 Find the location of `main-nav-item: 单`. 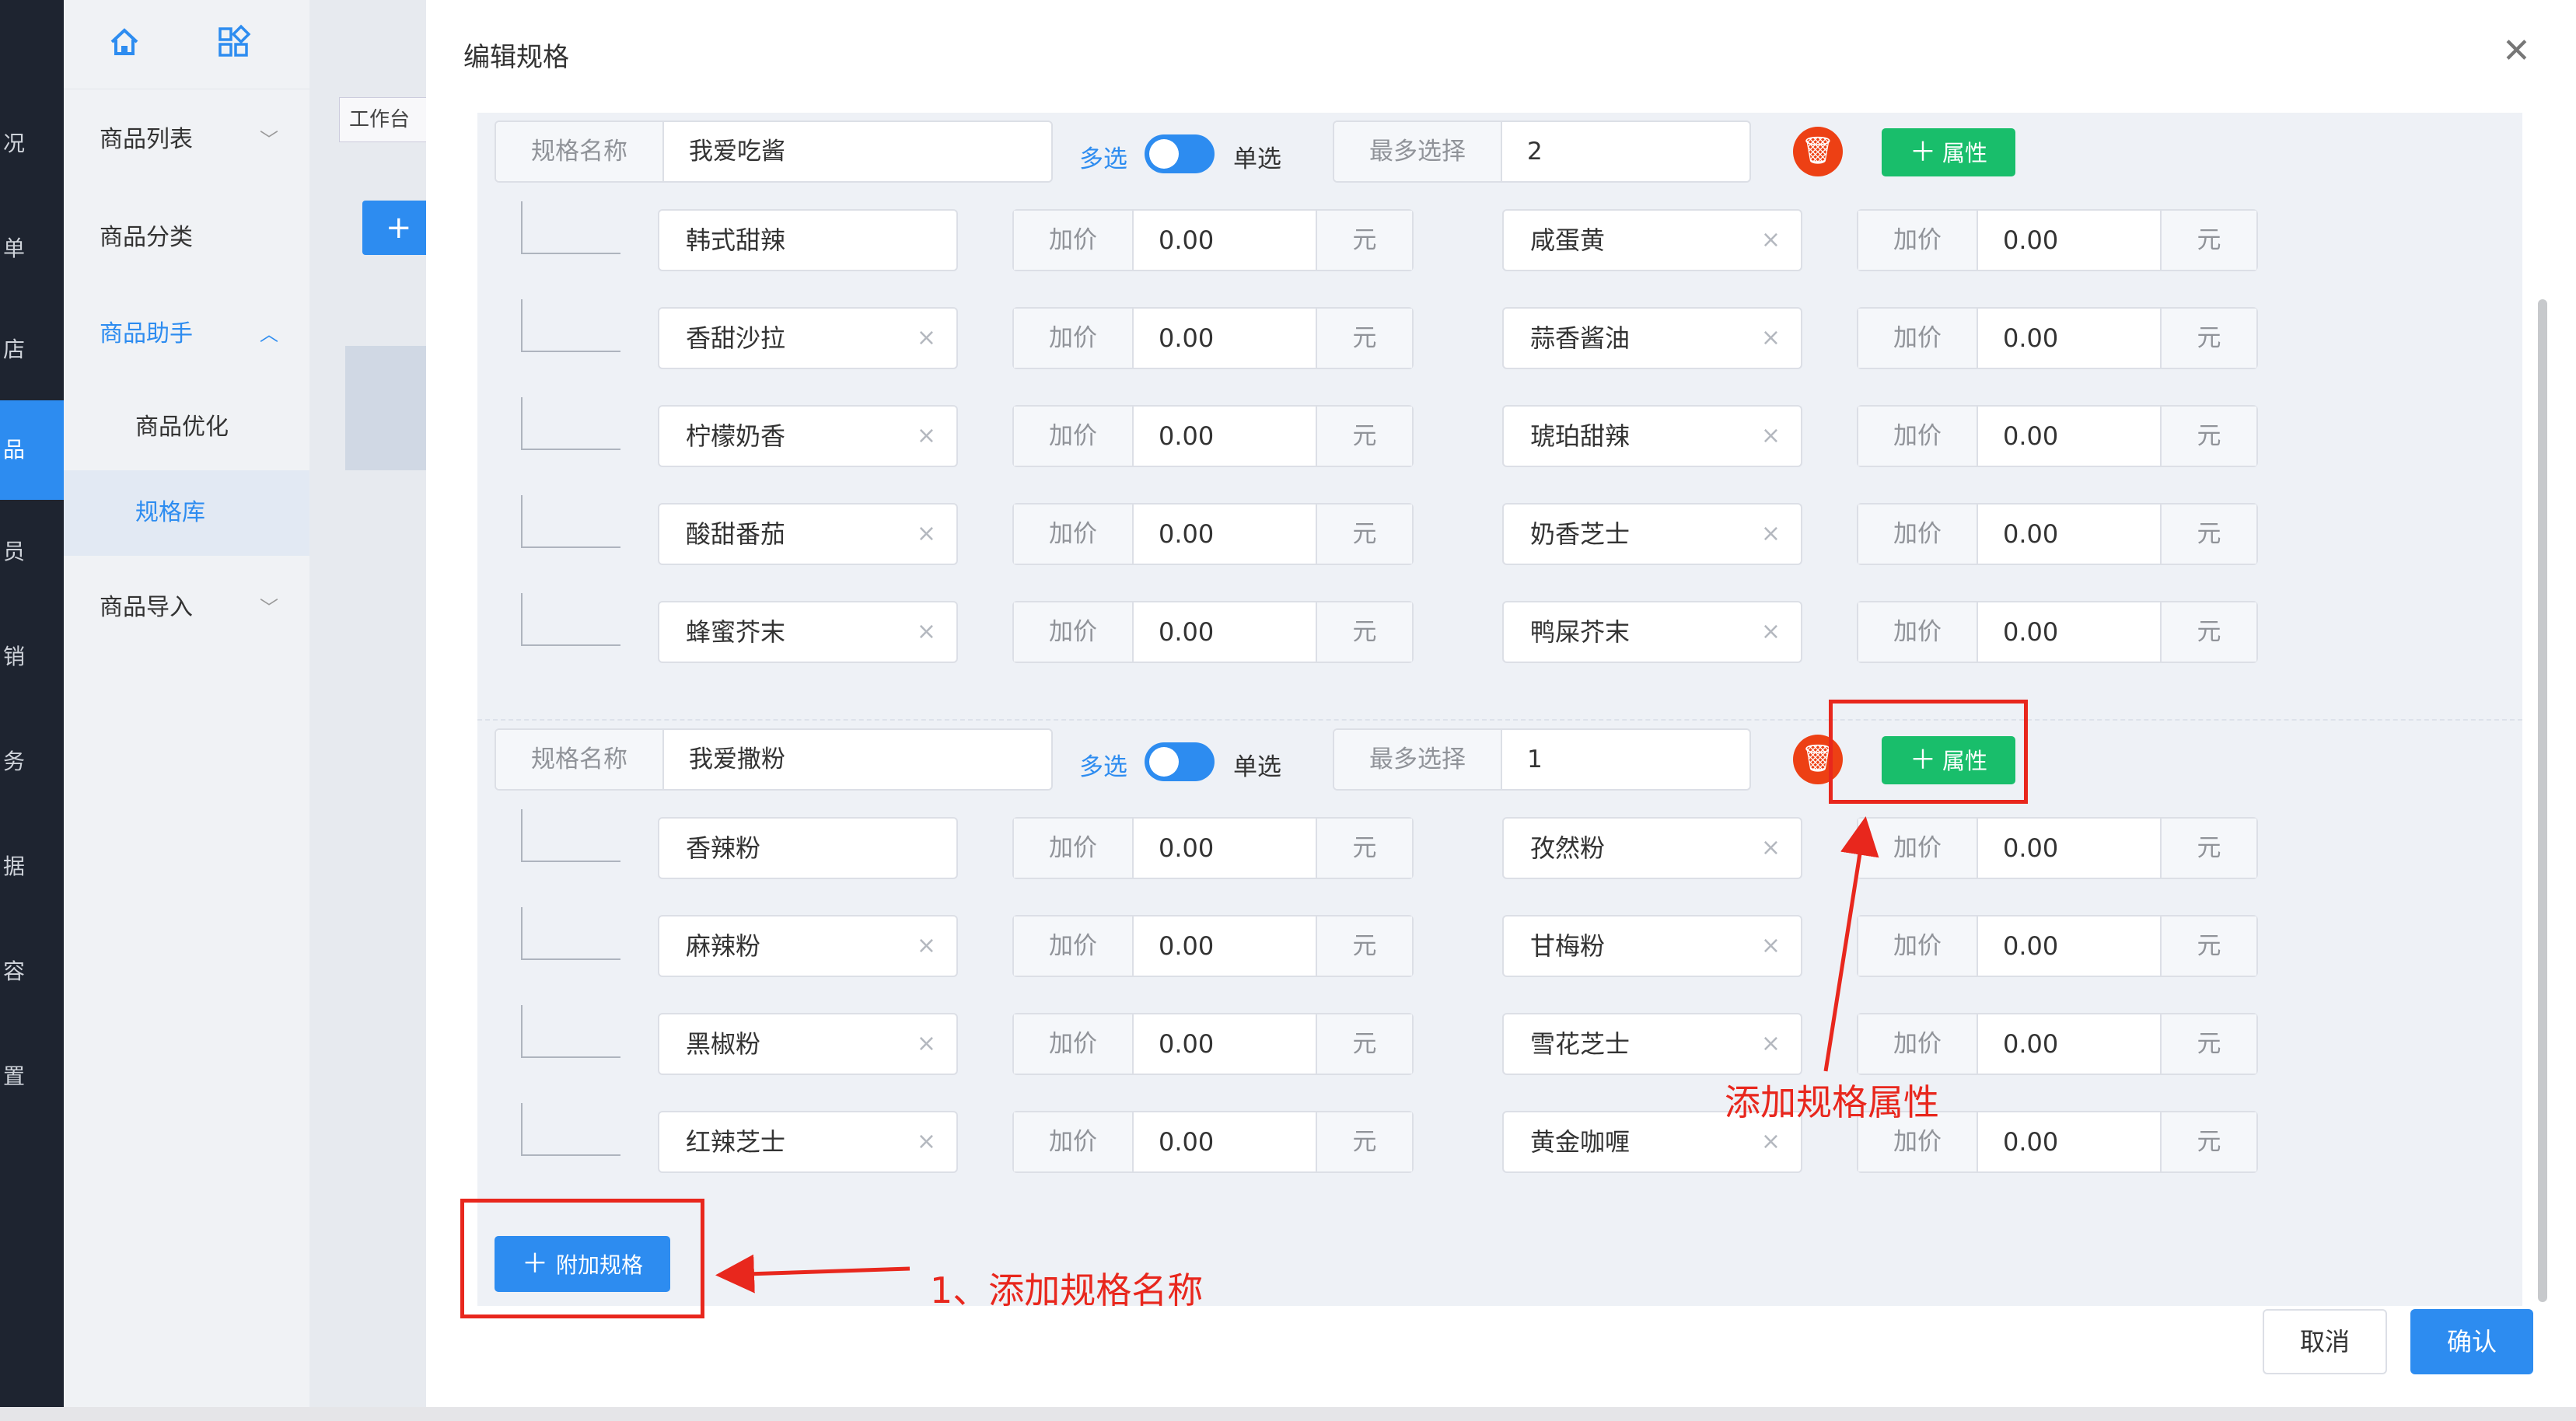

main-nav-item: 单 is located at coordinates (32, 249).